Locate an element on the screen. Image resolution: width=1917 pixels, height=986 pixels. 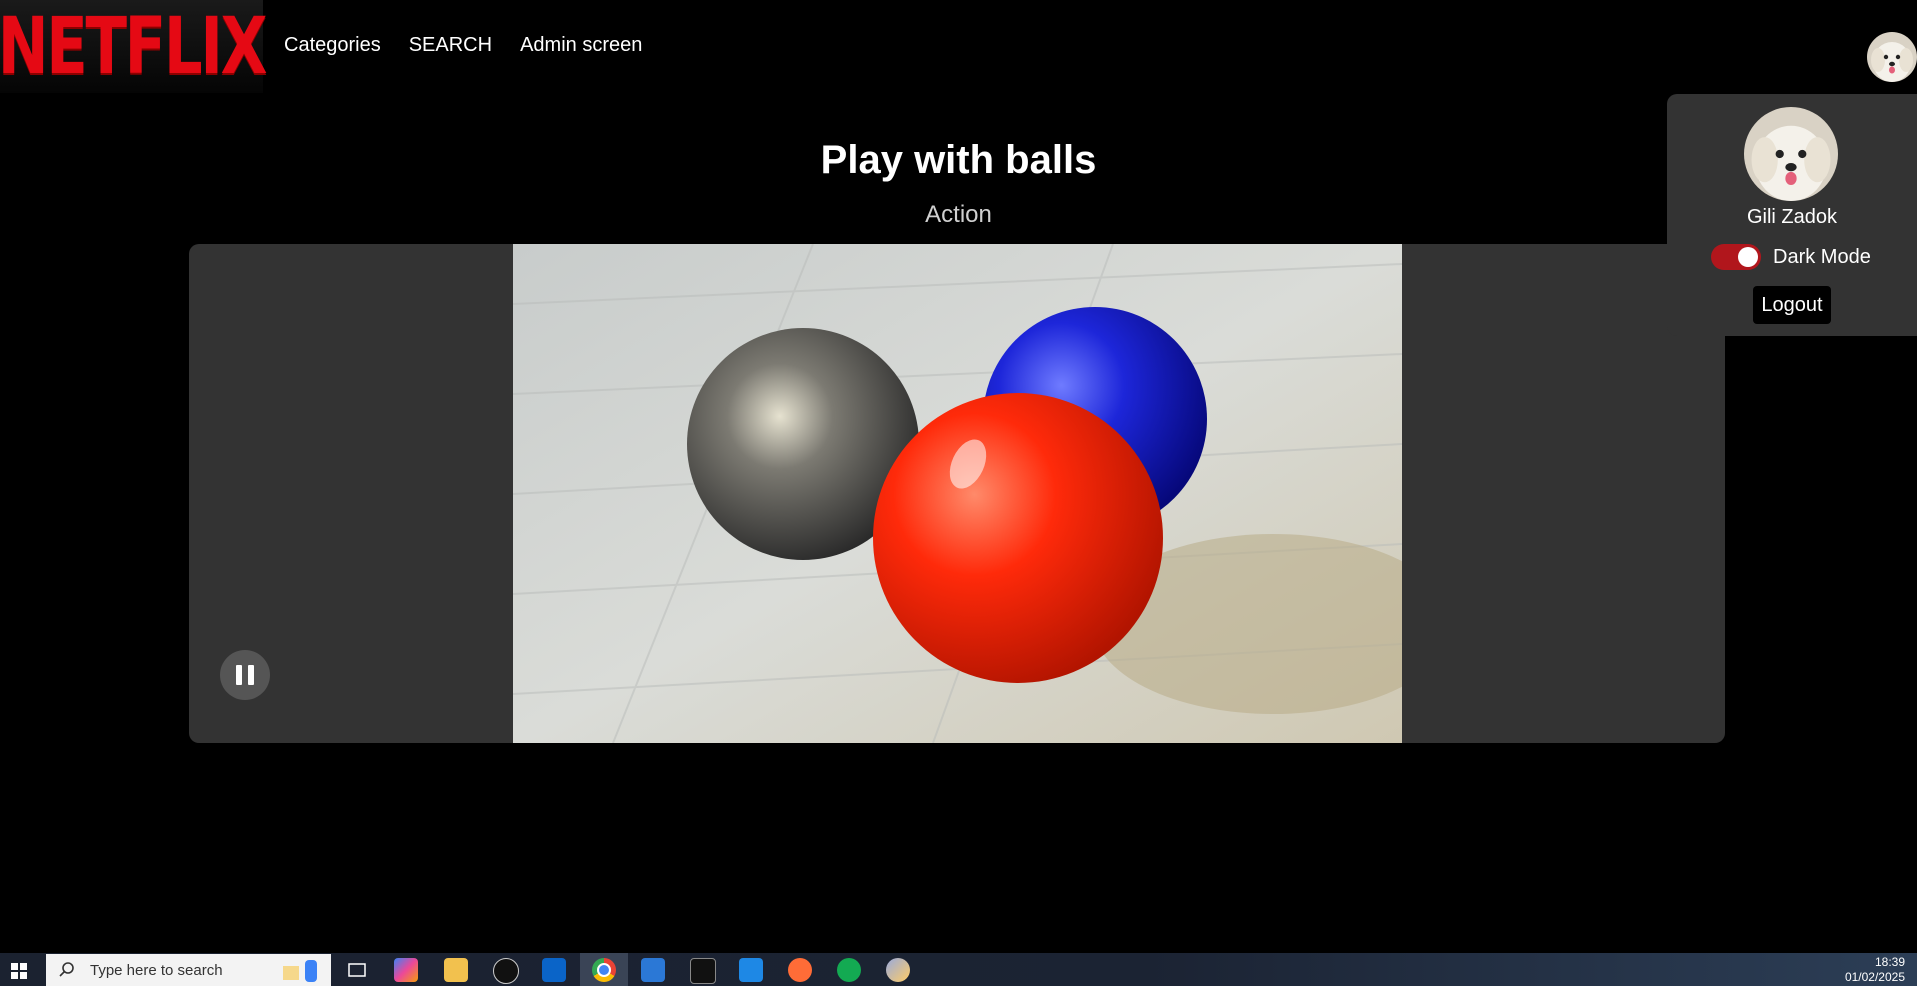
netflix-logo: NETFLIX is located at coordinates (134, 46).